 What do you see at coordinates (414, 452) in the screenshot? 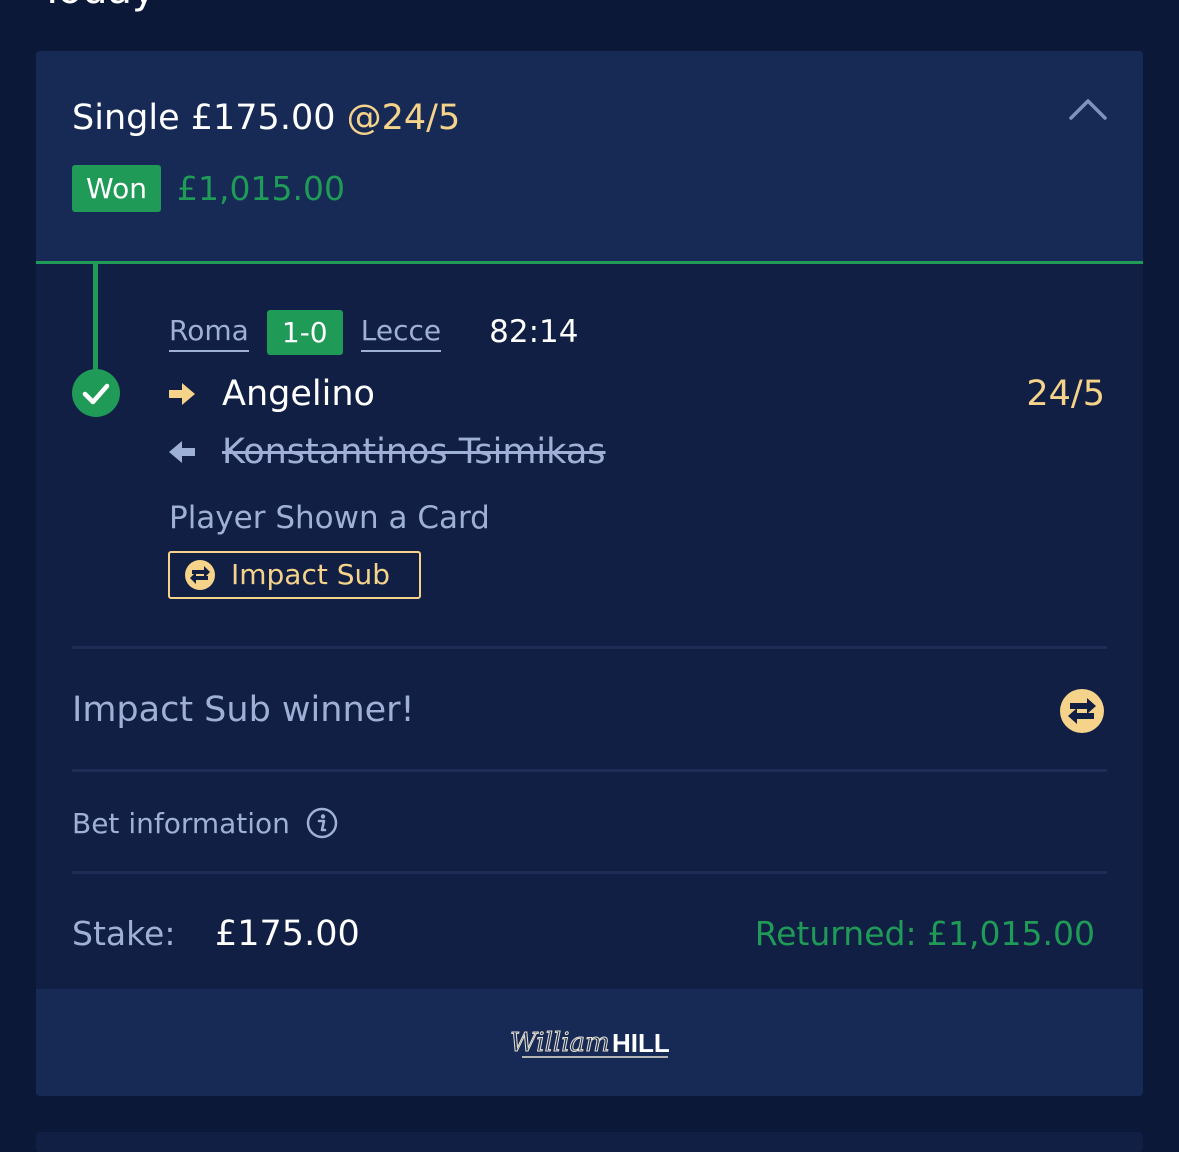
I see `player-out-name: Konstantinos Tsimikas` at bounding box center [414, 452].